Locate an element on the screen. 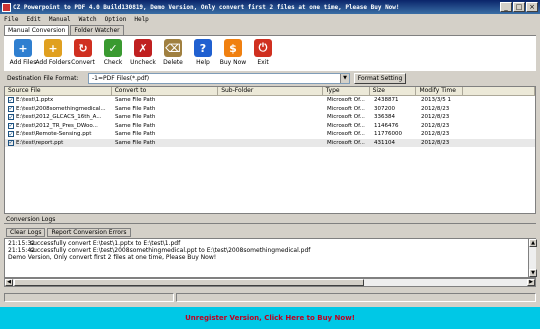  add-files-button: + Add Files is located at coordinates (23, 54).